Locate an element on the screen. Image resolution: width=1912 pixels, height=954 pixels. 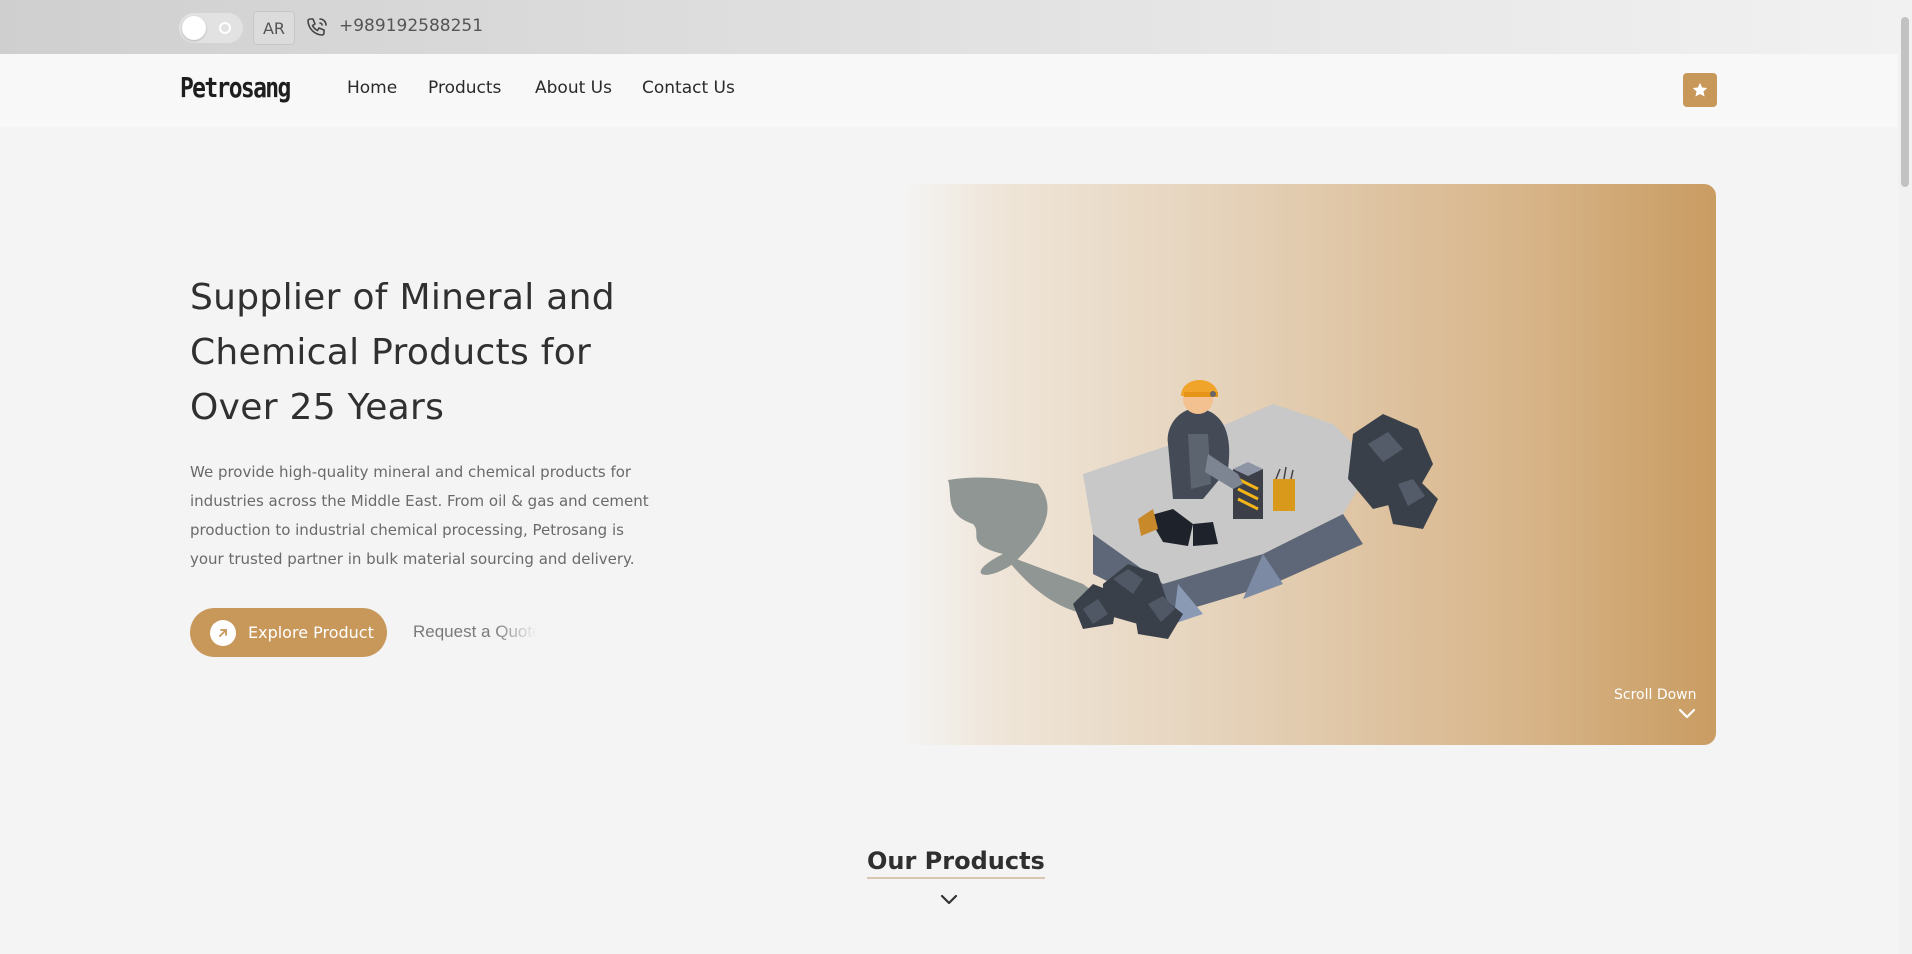
scroll-down-link: Scroll Down is located at coordinates (1655, 695).